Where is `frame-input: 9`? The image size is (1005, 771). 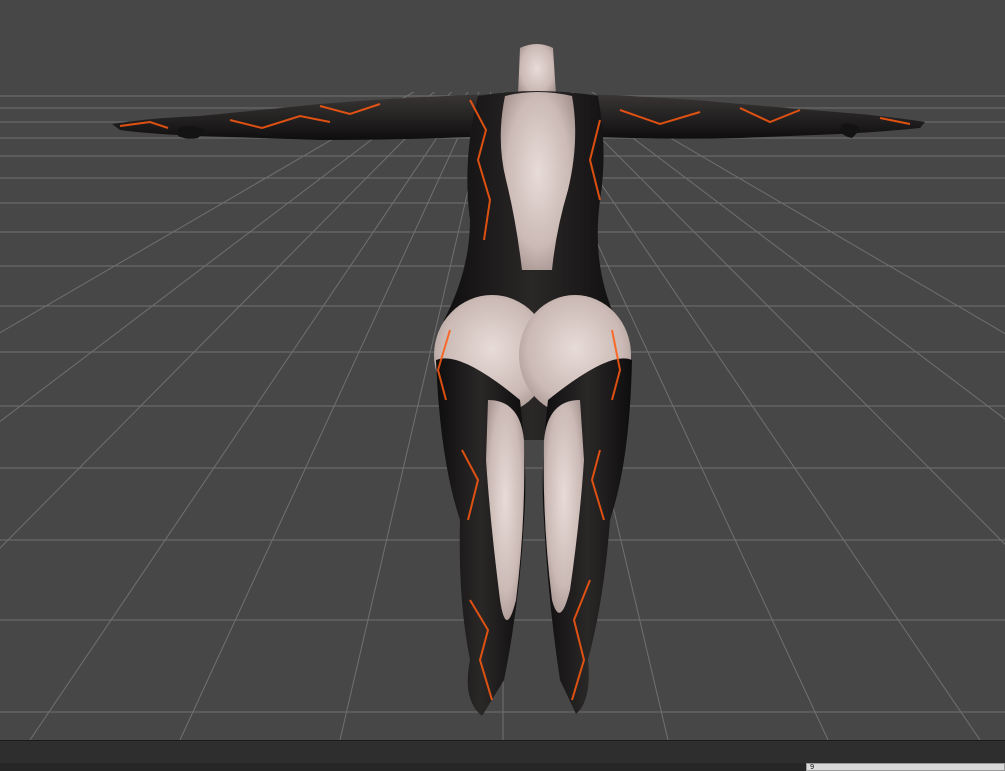
frame-input: 9 is located at coordinates (905, 767).